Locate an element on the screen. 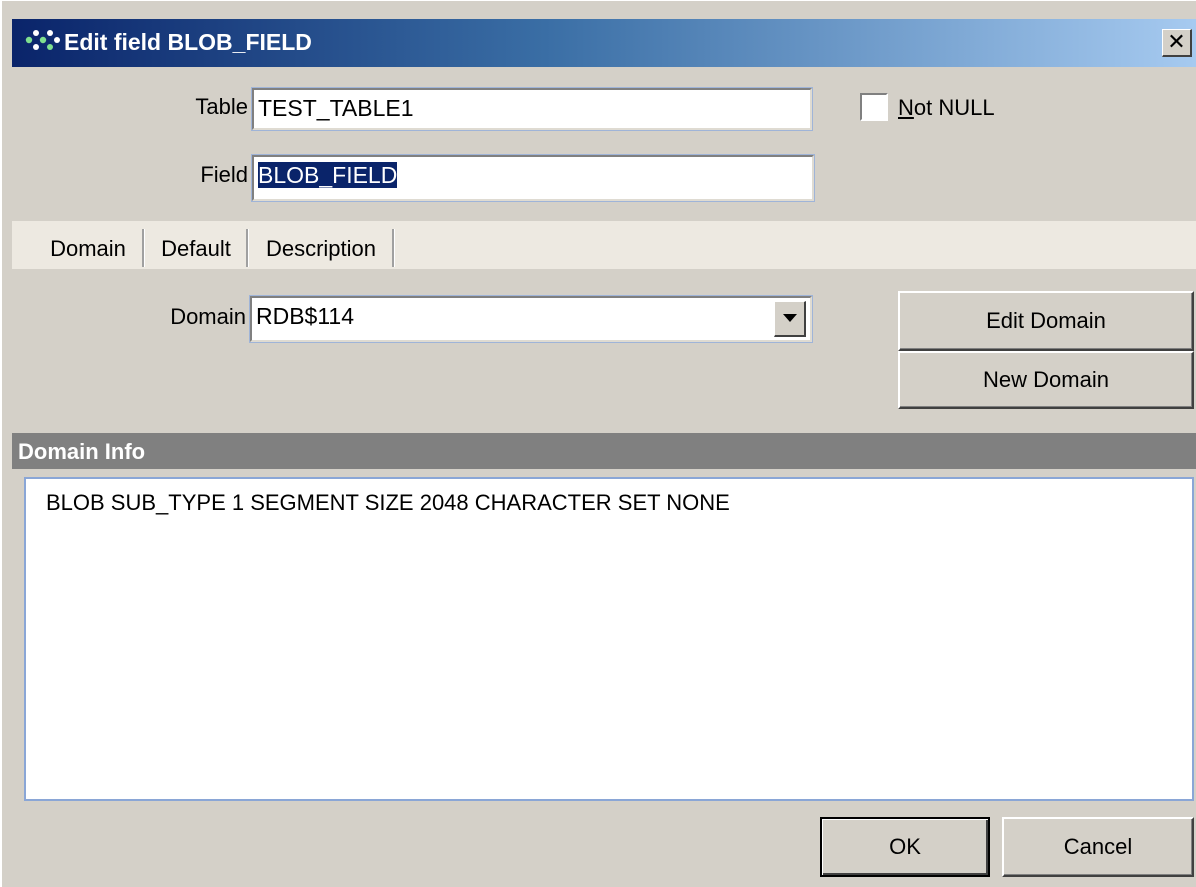 The image size is (1196, 887). cancel-button: Cancel is located at coordinates (1098, 847).